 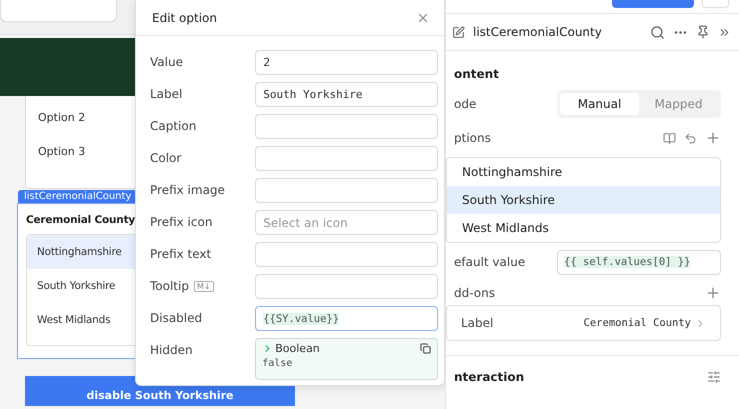 What do you see at coordinates (278, 363) in the screenshot?
I see `preview-value: false` at bounding box center [278, 363].